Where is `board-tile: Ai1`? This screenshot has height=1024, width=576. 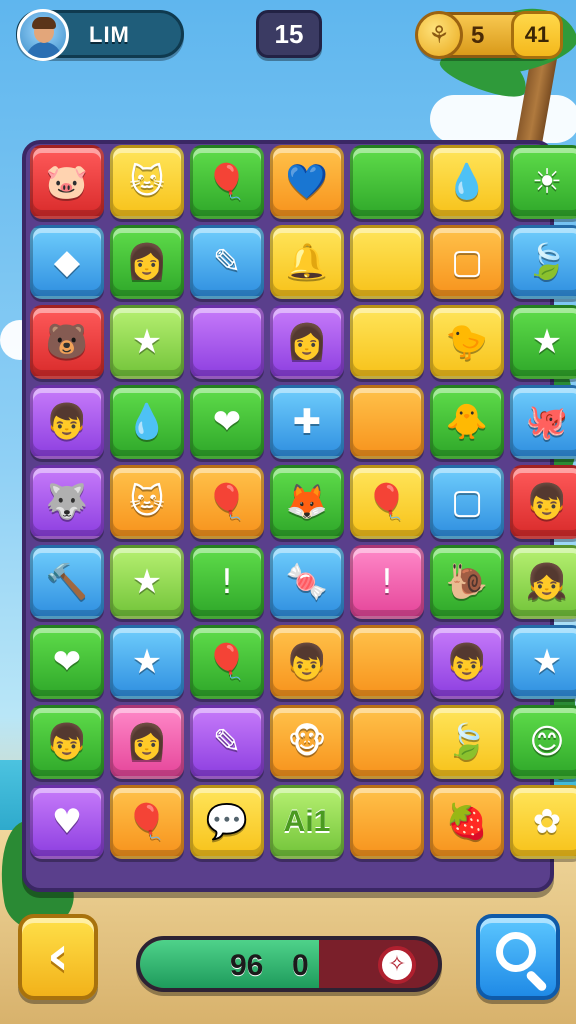 board-tile: Ai1 is located at coordinates (307, 822).